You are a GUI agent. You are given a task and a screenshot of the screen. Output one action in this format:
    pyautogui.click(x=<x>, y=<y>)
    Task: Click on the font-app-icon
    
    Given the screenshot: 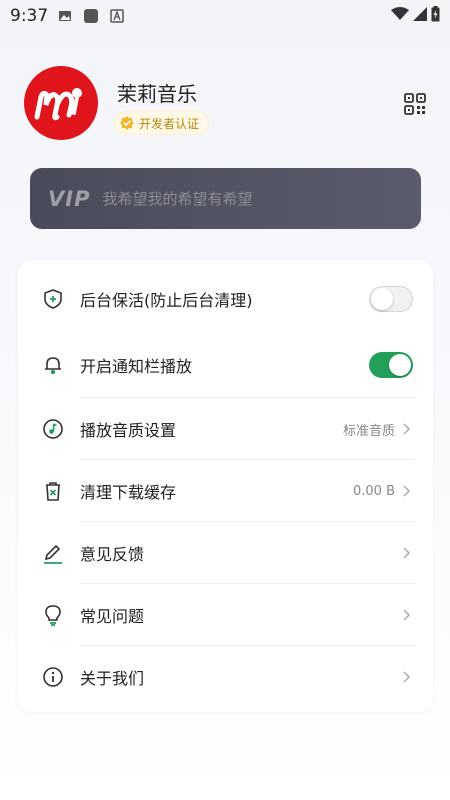 What is the action you would take?
    pyautogui.click(x=117, y=16)
    